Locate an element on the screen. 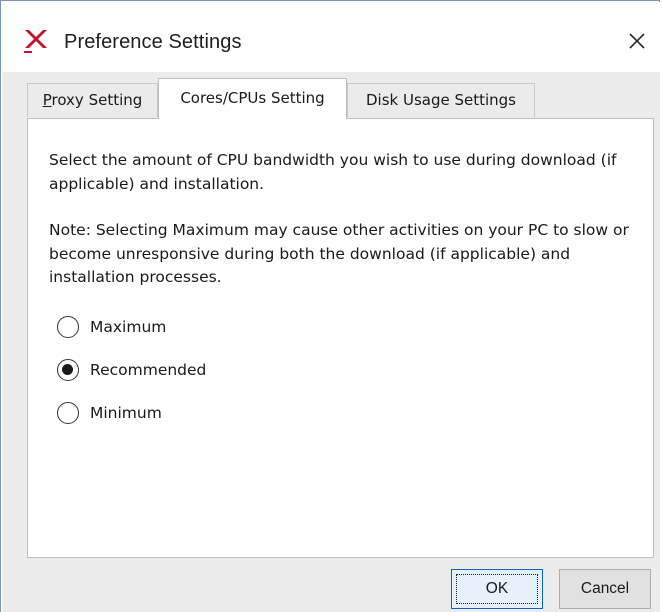  close-button is located at coordinates (637, 41).